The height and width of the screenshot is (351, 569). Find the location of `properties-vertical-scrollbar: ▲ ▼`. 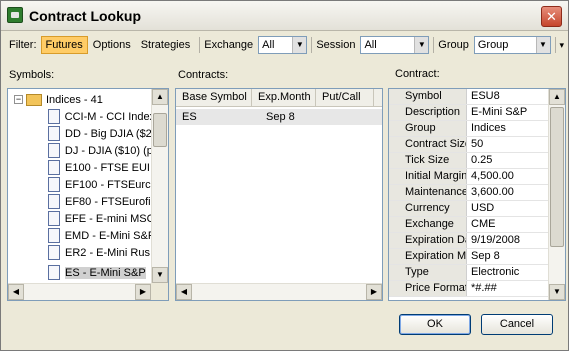

properties-vertical-scrollbar: ▲ ▼ is located at coordinates (556, 194).